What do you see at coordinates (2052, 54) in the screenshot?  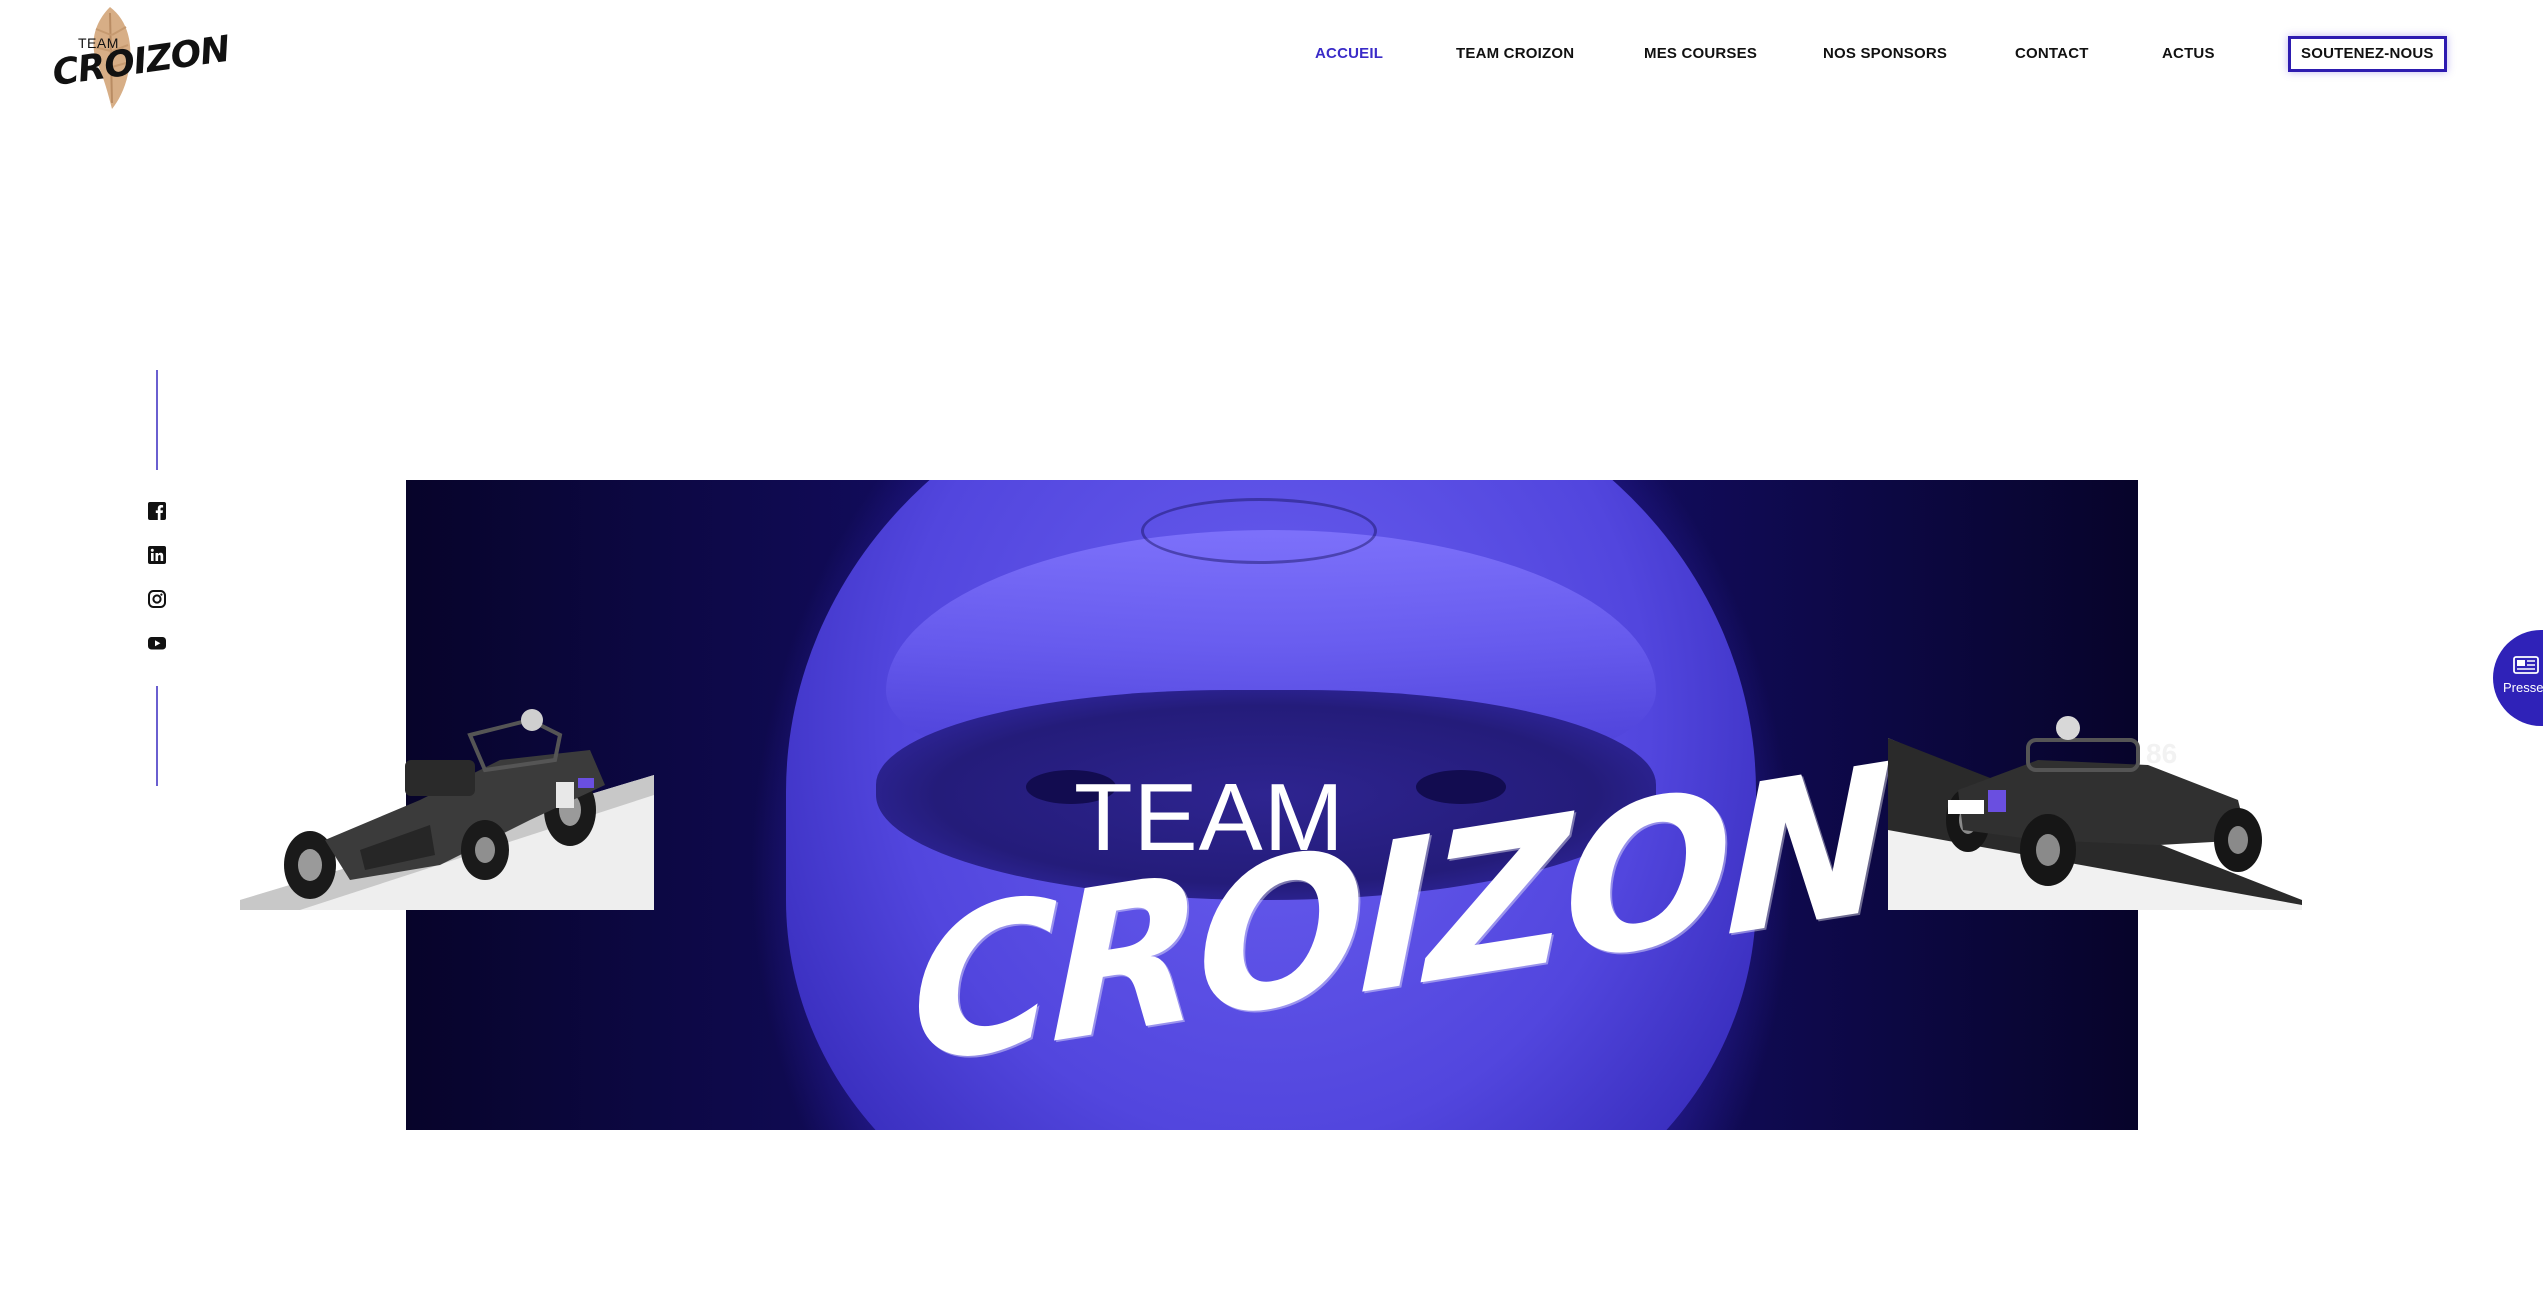 I see `nav-contact: CONTACT` at bounding box center [2052, 54].